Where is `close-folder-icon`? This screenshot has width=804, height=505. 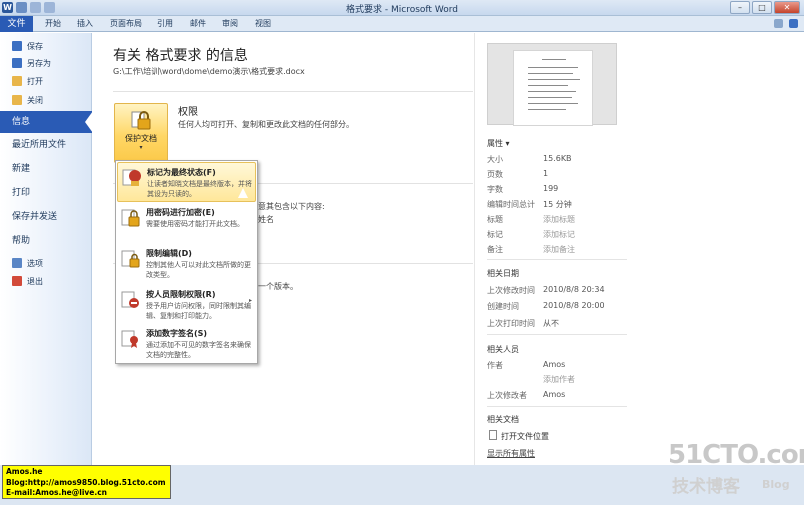 close-folder-icon is located at coordinates (17, 100).